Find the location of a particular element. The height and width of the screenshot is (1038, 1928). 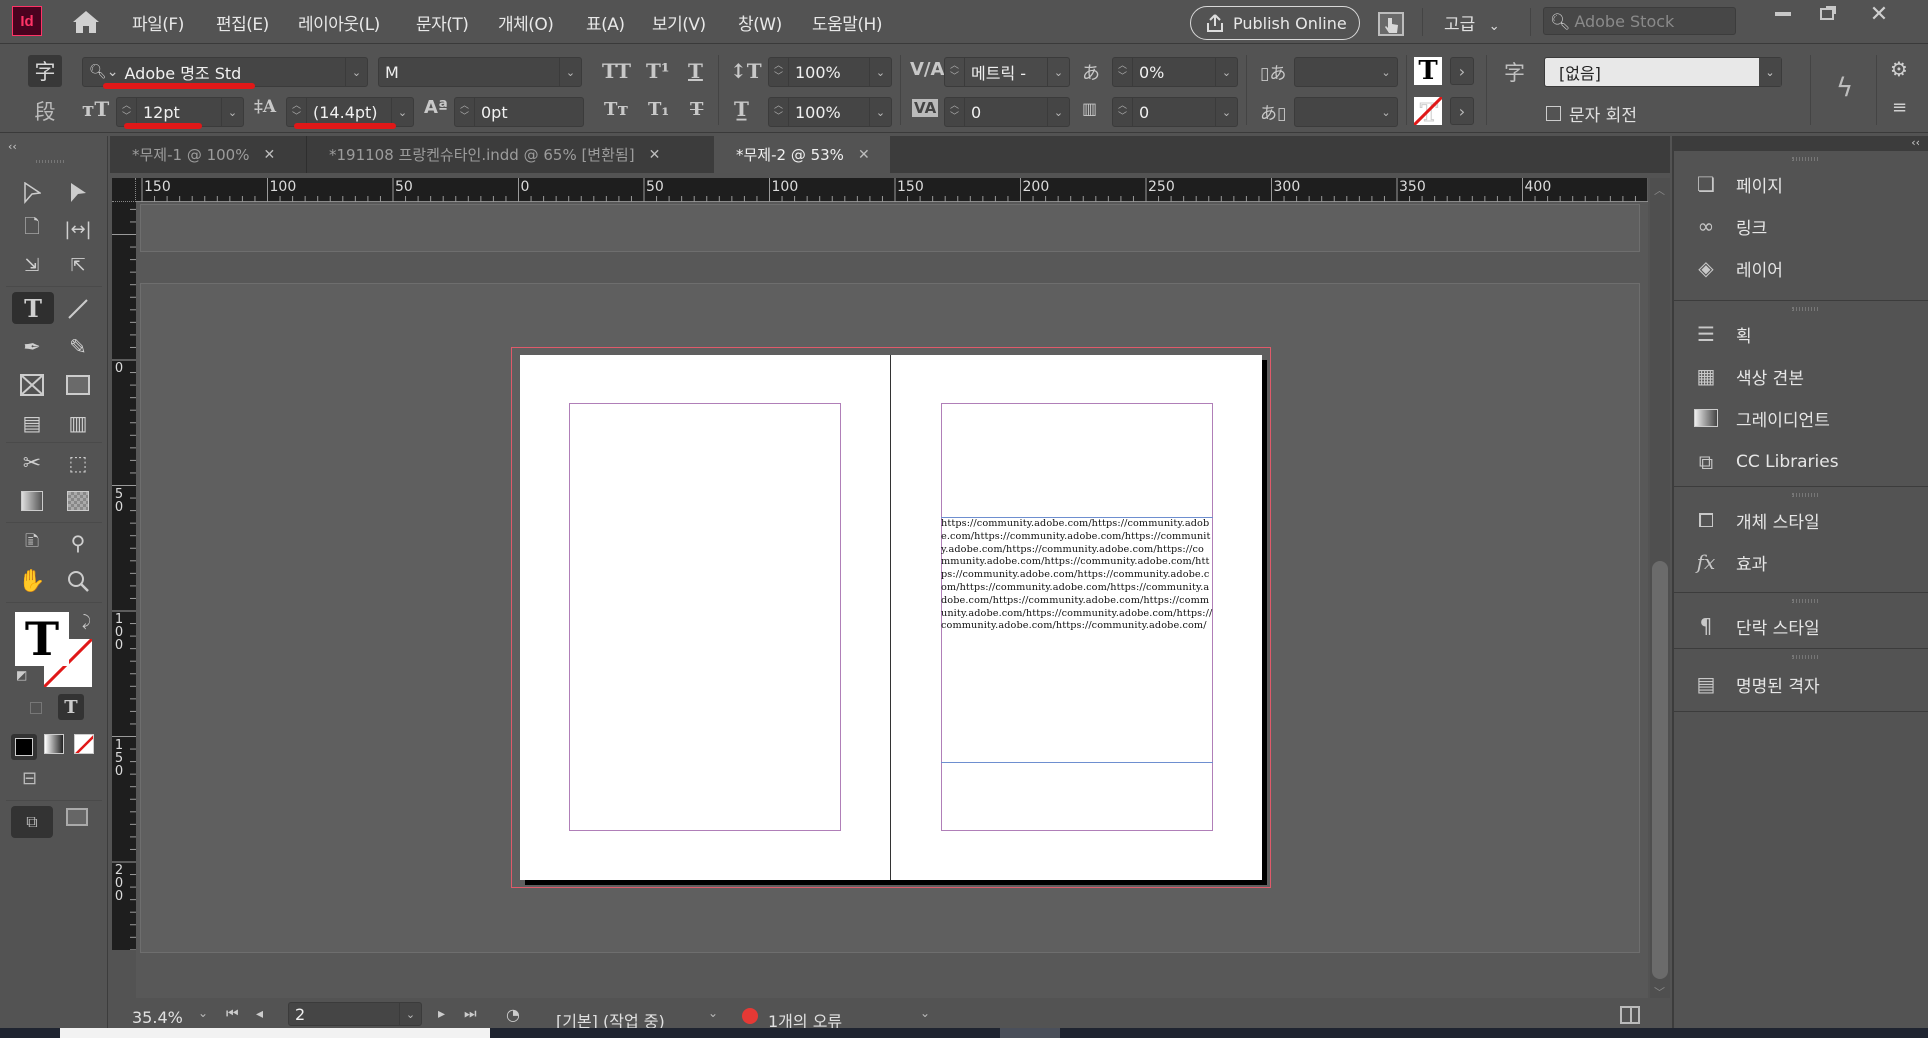

previous-page-icon: ◂ is located at coordinates (259, 1014).